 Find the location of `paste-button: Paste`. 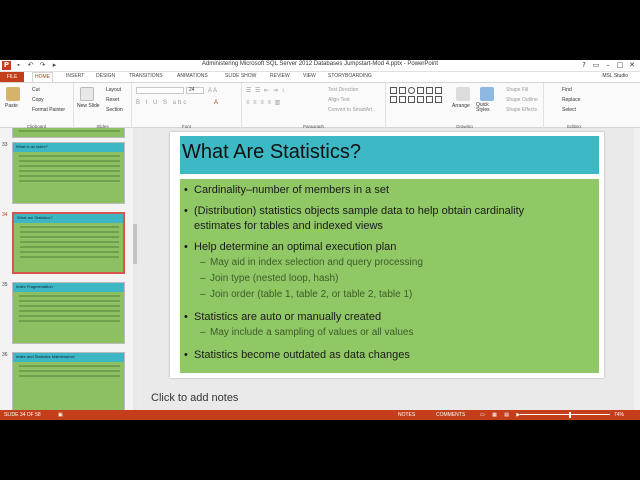

paste-button: Paste is located at coordinates (11, 106).